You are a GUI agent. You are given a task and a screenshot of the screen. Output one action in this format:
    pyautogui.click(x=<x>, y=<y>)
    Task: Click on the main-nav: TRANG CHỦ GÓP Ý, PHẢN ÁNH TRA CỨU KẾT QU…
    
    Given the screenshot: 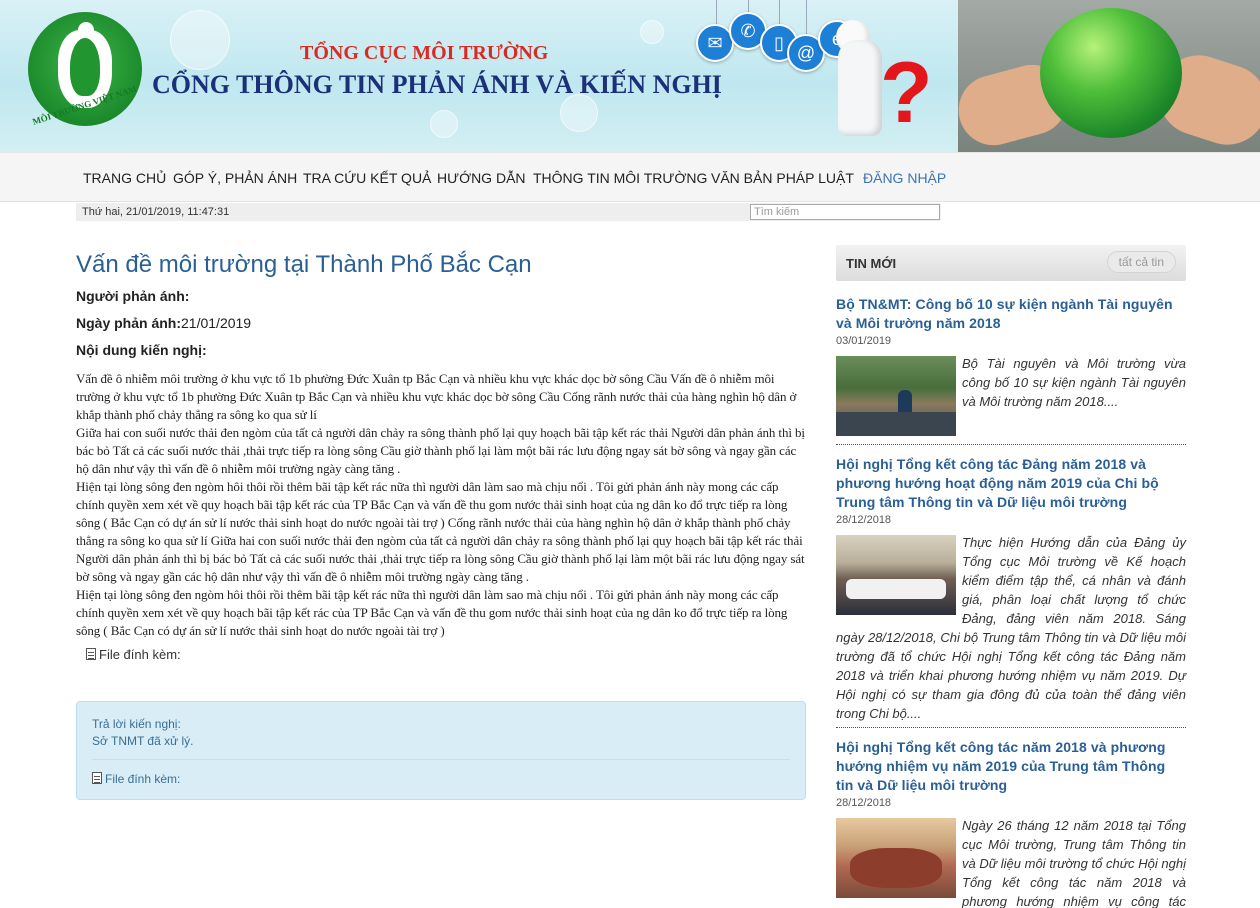 What is the action you would take?
    pyautogui.click(x=630, y=177)
    